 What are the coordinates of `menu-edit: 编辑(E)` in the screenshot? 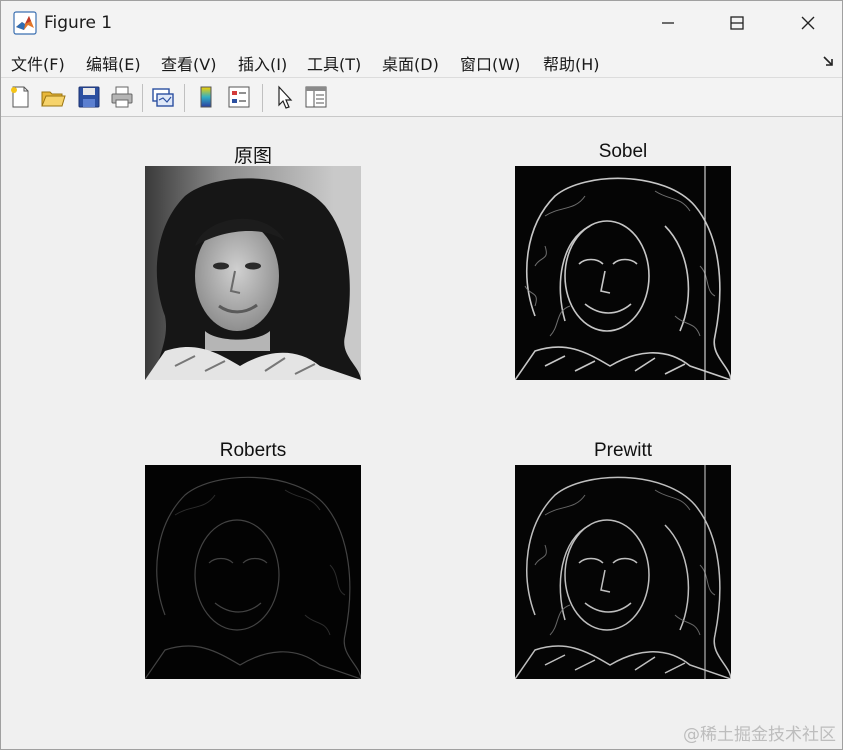 It's located at (113, 63).